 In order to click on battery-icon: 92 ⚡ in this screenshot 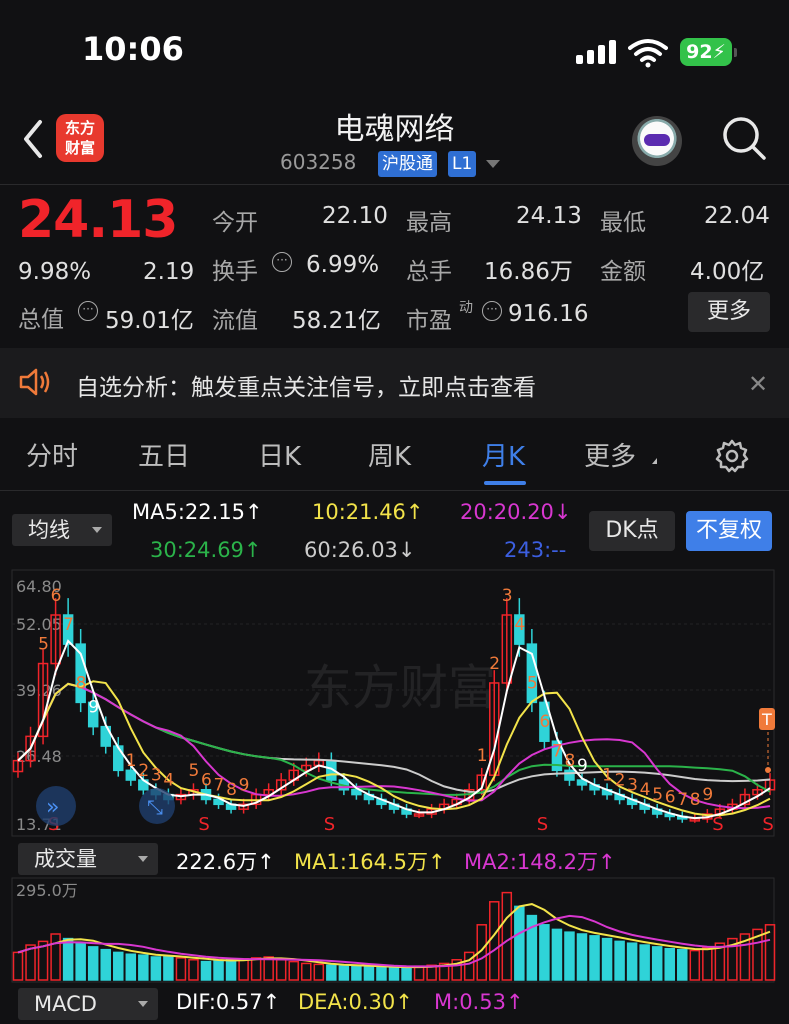, I will do `click(708, 52)`.